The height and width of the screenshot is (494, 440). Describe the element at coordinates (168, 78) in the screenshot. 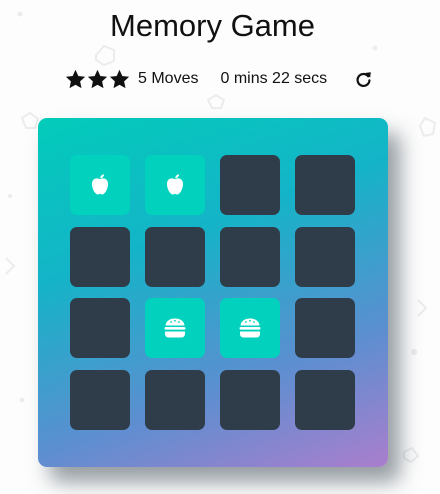

I see `moves-counter: 5 Moves` at that location.